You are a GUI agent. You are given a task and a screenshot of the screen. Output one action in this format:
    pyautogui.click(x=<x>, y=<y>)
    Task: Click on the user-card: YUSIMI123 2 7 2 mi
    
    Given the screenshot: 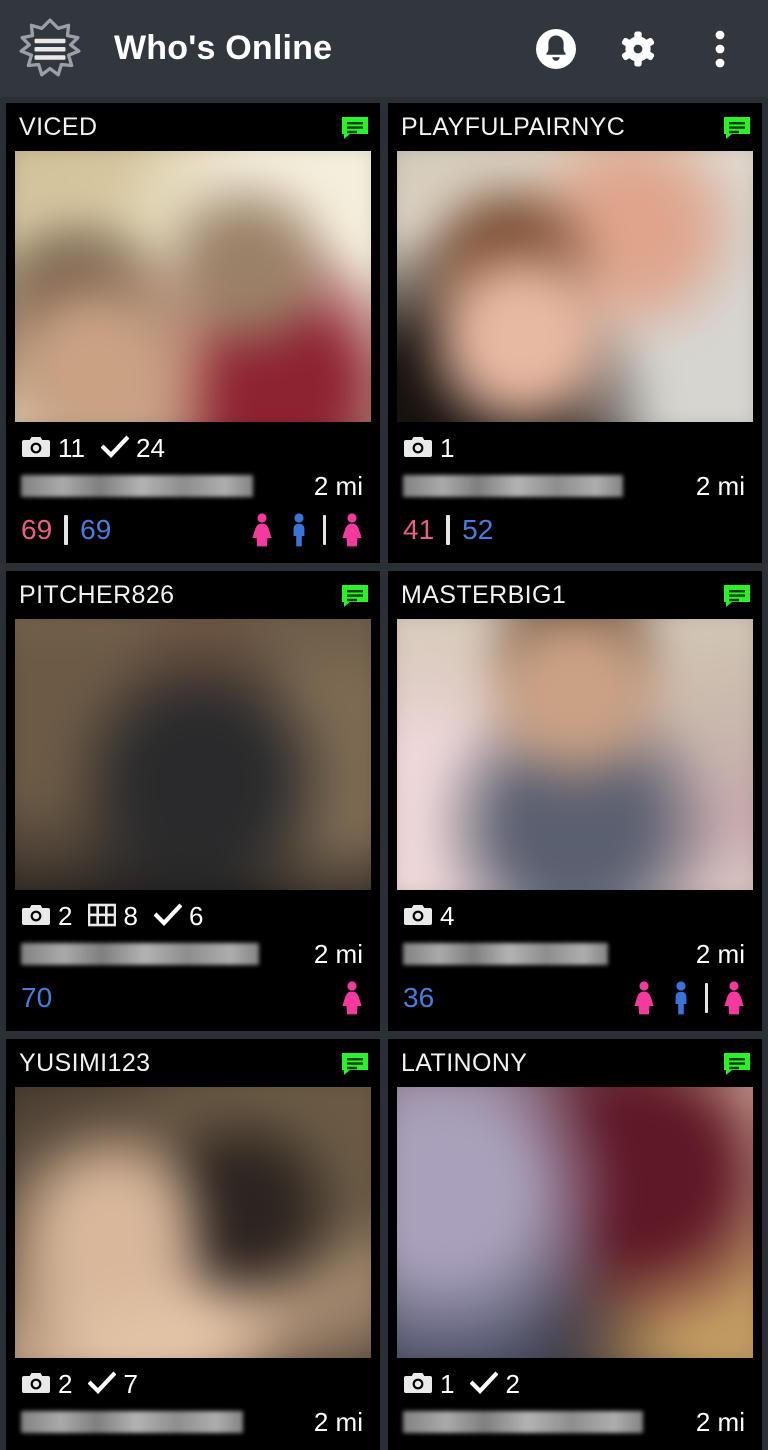 What is the action you would take?
    pyautogui.click(x=193, y=1244)
    